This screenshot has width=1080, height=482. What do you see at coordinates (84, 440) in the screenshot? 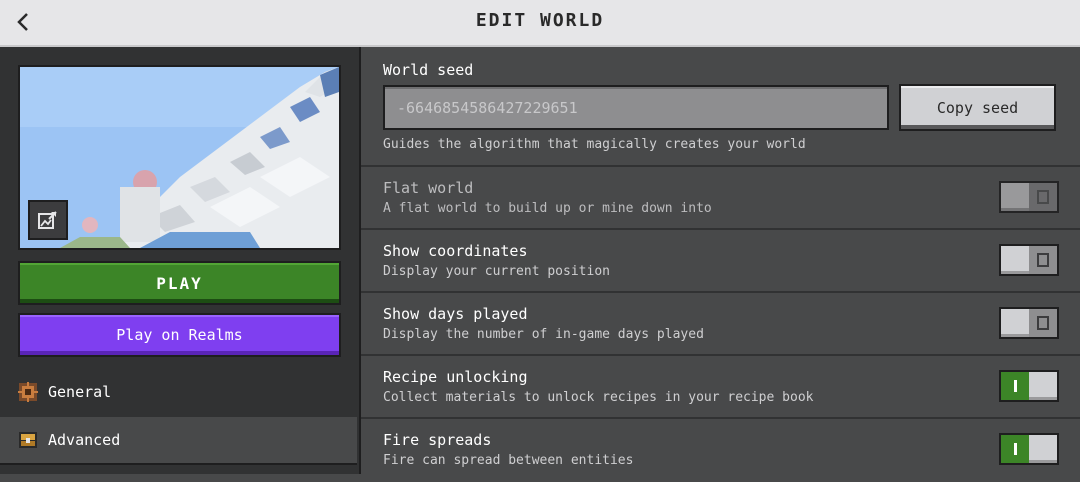
I see `nav-item-label: Advanced` at bounding box center [84, 440].